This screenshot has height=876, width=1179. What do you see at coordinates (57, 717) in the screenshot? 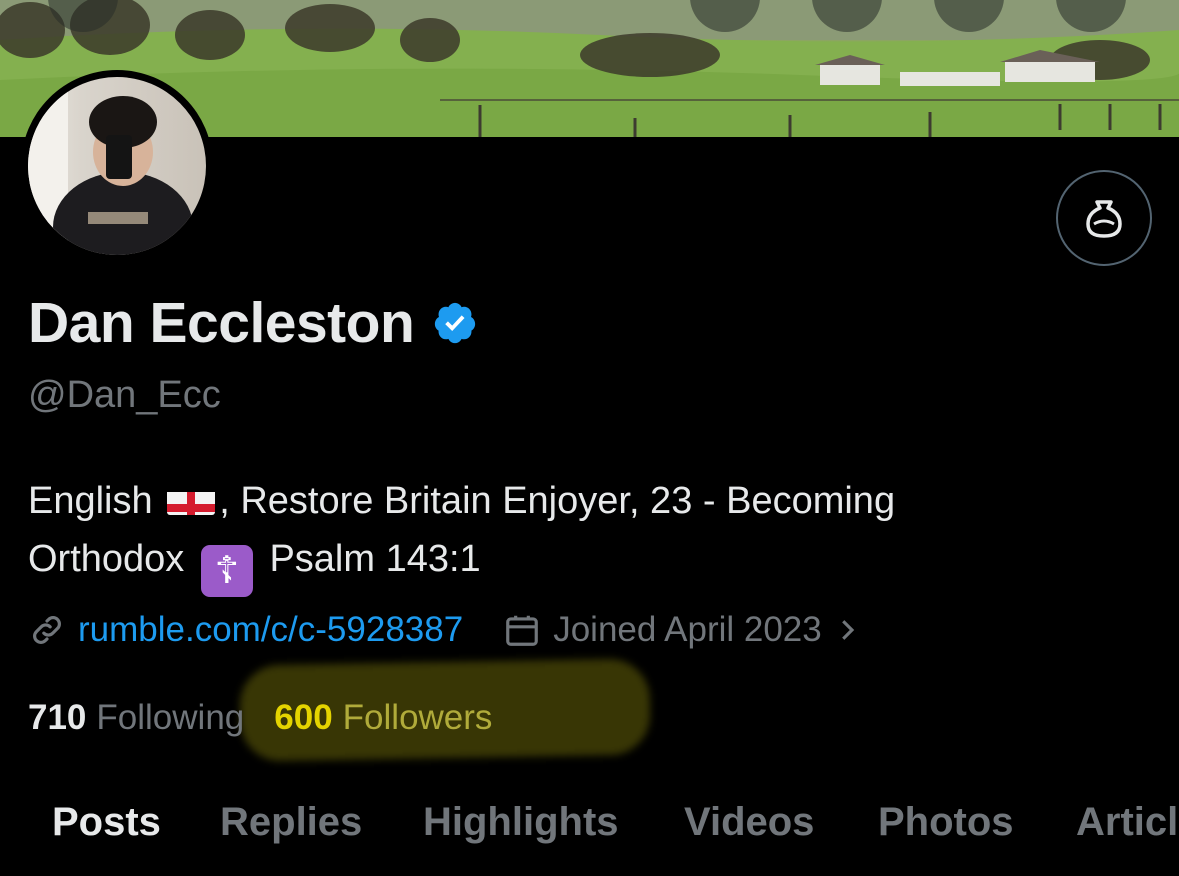
I see `following-count: 710` at bounding box center [57, 717].